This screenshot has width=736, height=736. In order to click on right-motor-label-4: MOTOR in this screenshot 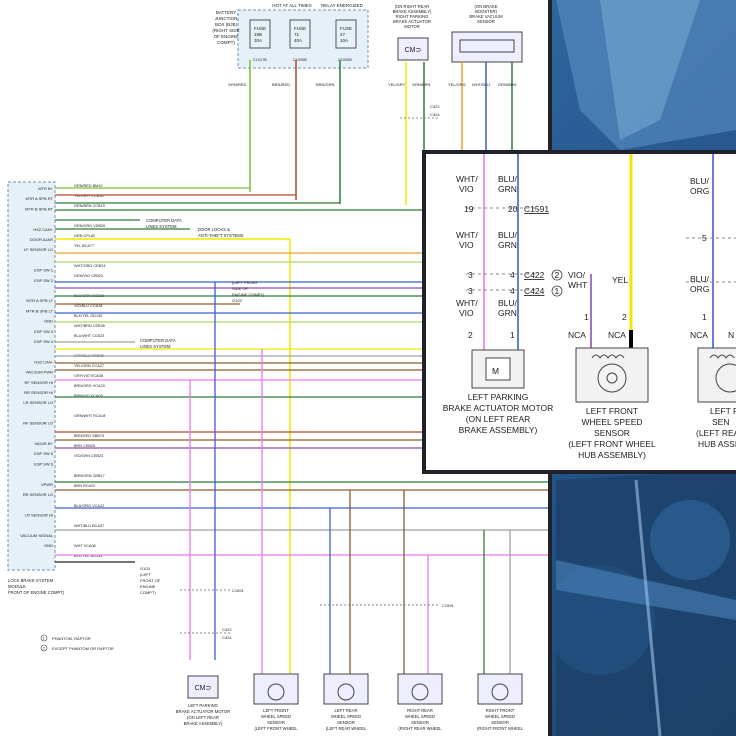, I will do `click(412, 26)`.